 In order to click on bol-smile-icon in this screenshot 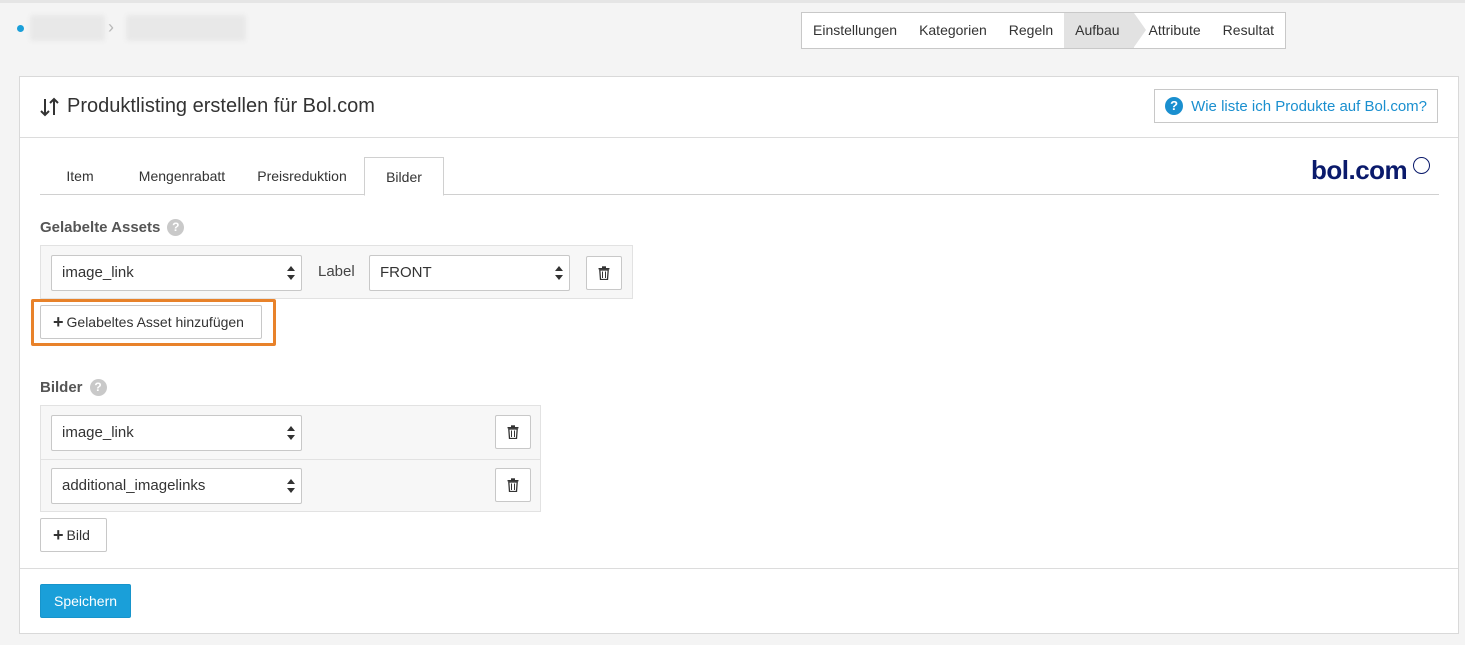, I will do `click(1421, 165)`.